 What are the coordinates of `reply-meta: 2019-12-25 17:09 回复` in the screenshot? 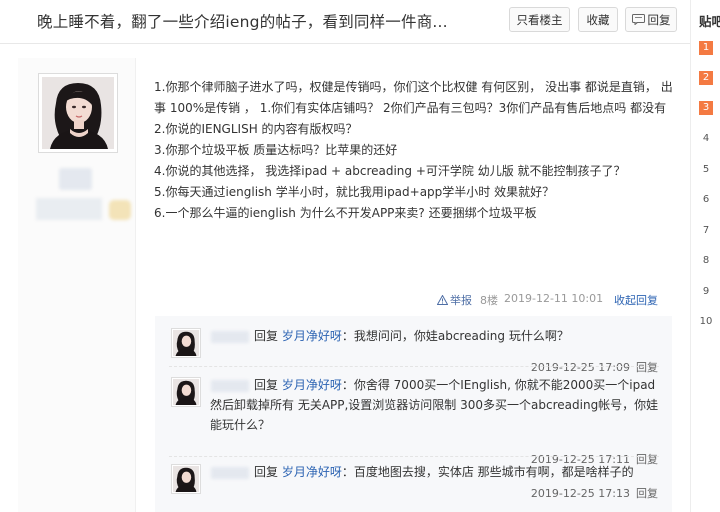 It's located at (594, 367).